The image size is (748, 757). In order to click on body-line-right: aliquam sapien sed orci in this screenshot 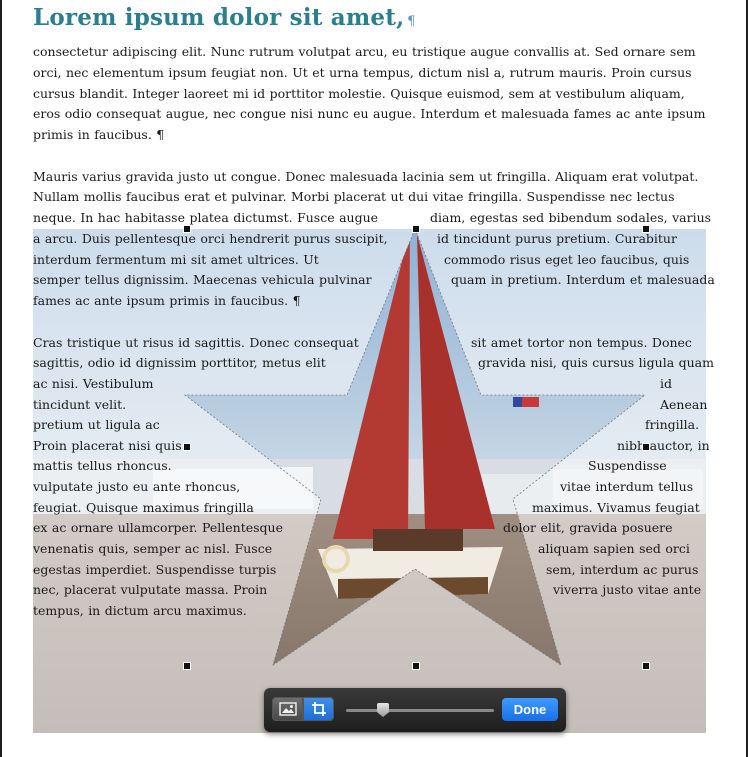, I will do `click(614, 548)`.